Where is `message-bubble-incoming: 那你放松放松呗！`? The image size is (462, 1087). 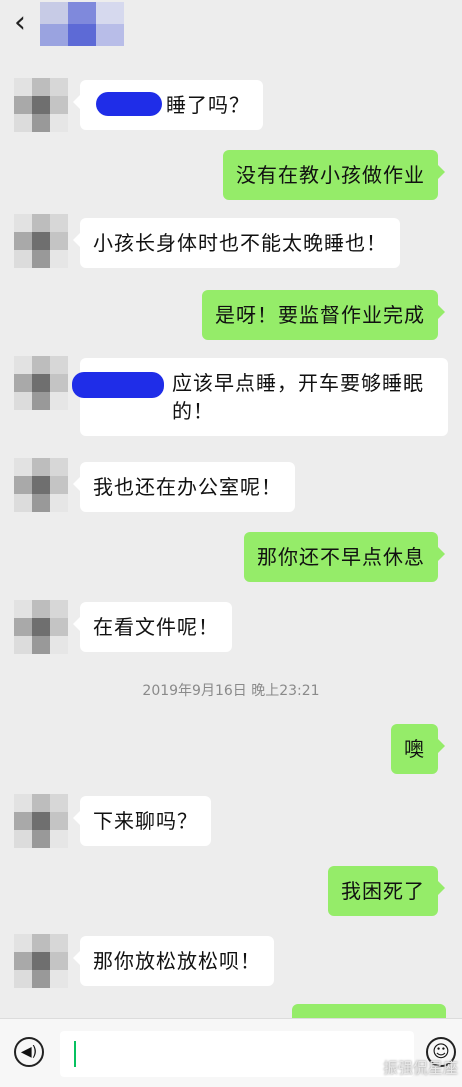 message-bubble-incoming: 那你放松放松呗！ is located at coordinates (173, 961).